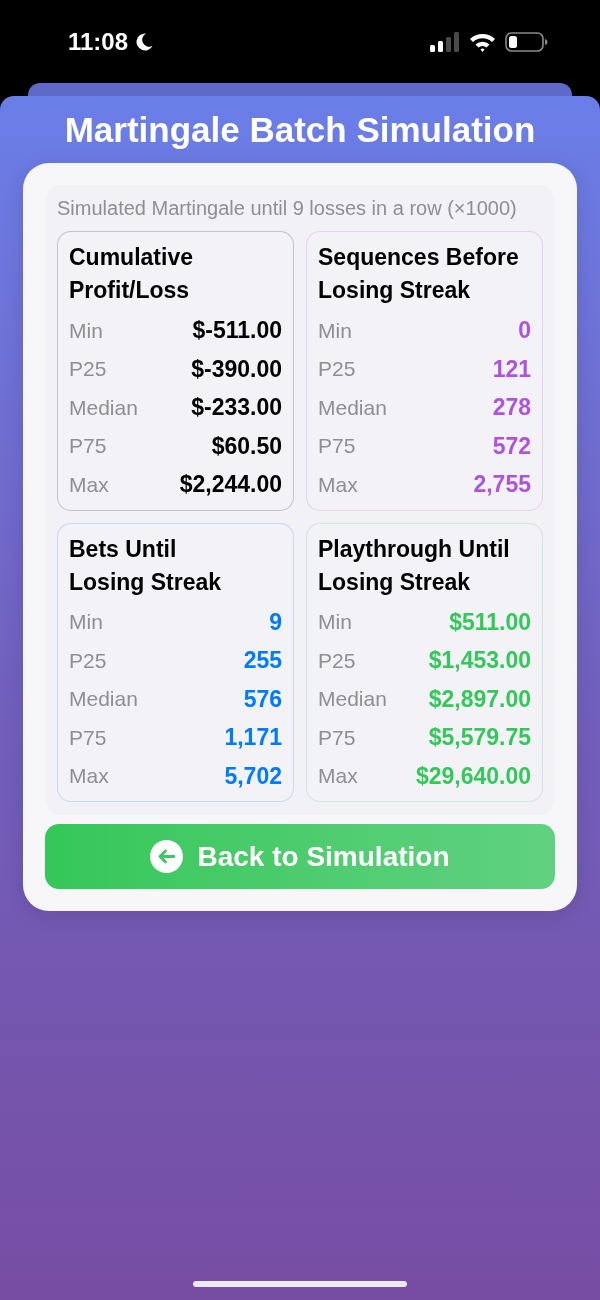 The width and height of the screenshot is (600, 1300). I want to click on stat-value: 0, so click(524, 330).